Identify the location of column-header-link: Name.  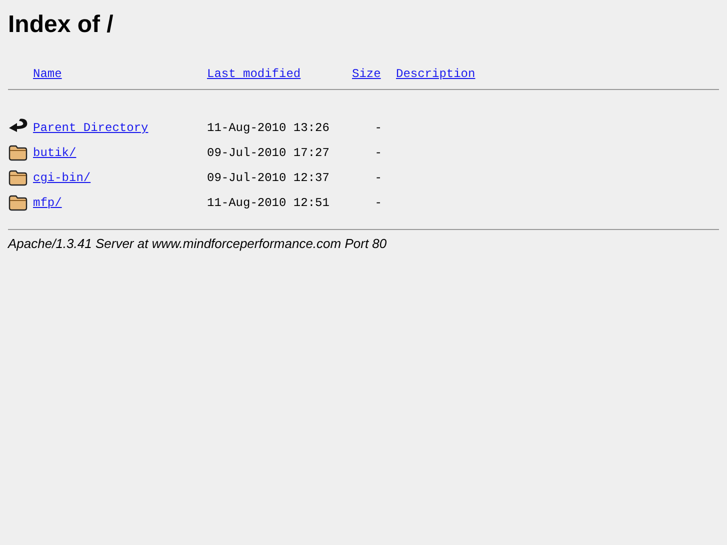
(47, 74).